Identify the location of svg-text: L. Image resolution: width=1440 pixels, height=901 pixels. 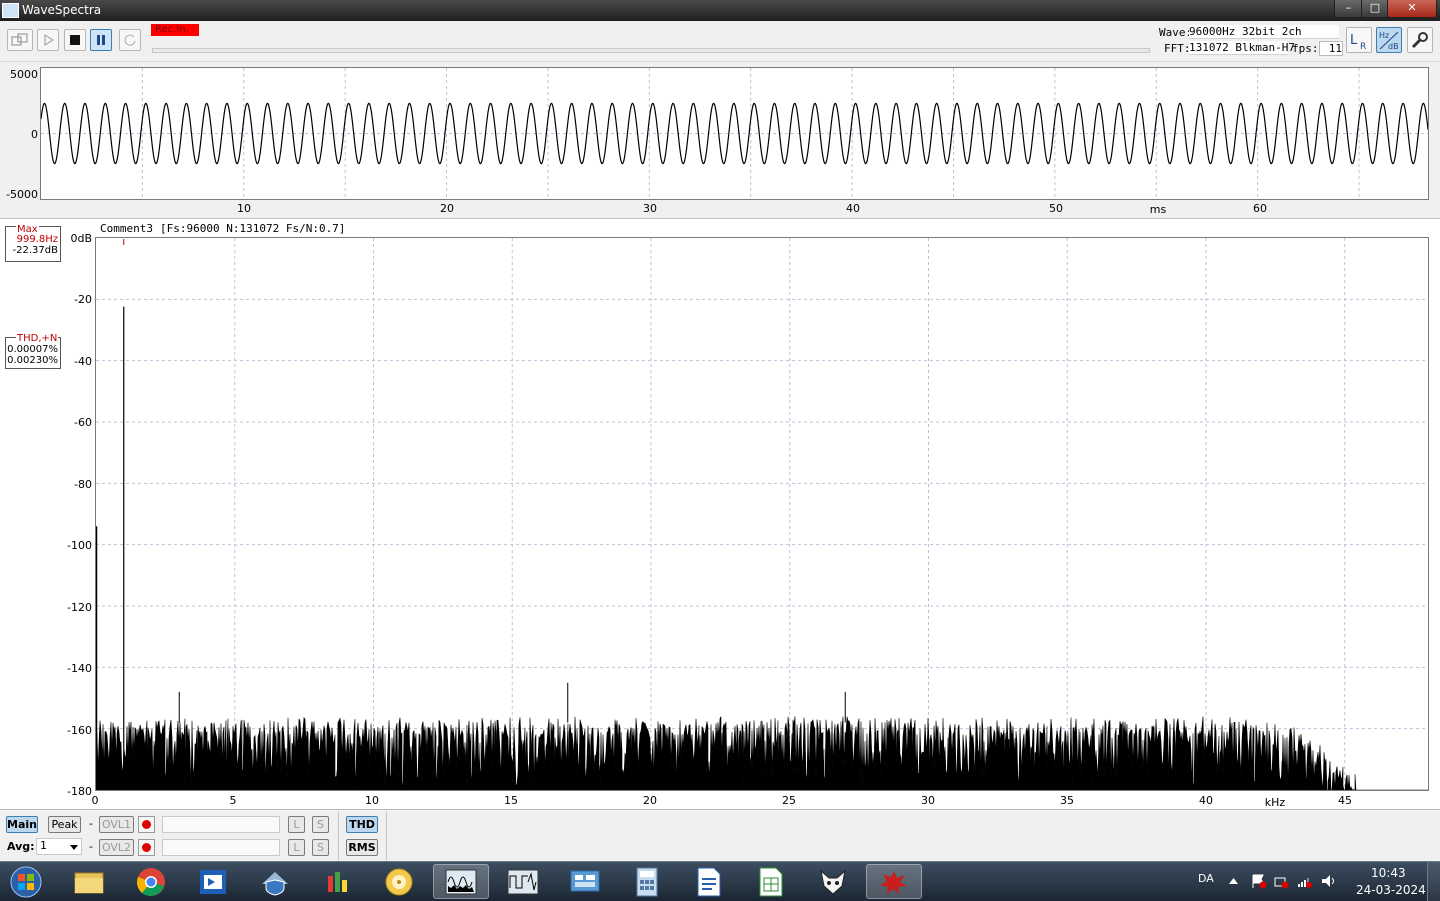
(1354, 40).